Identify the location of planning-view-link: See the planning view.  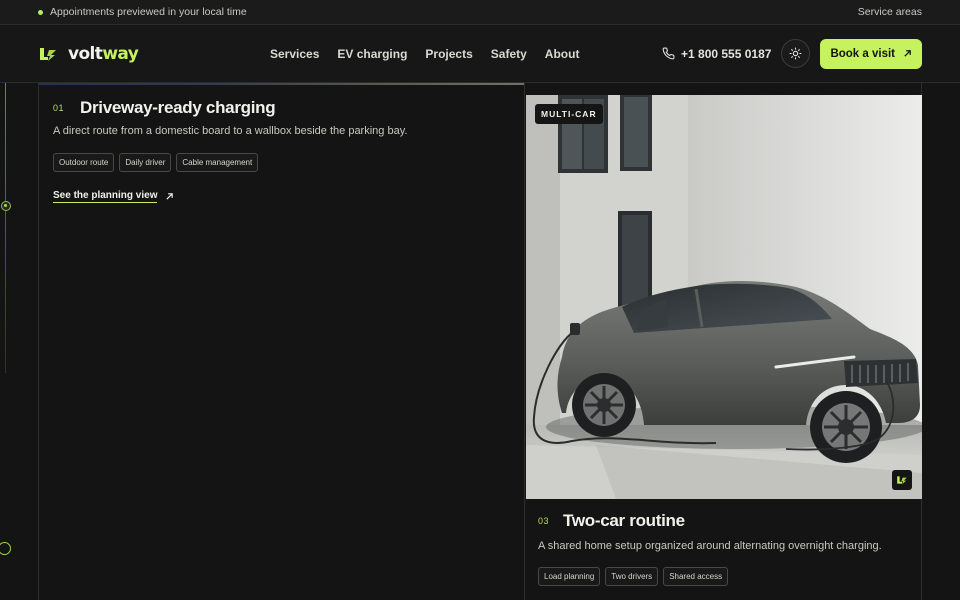
(113, 196).